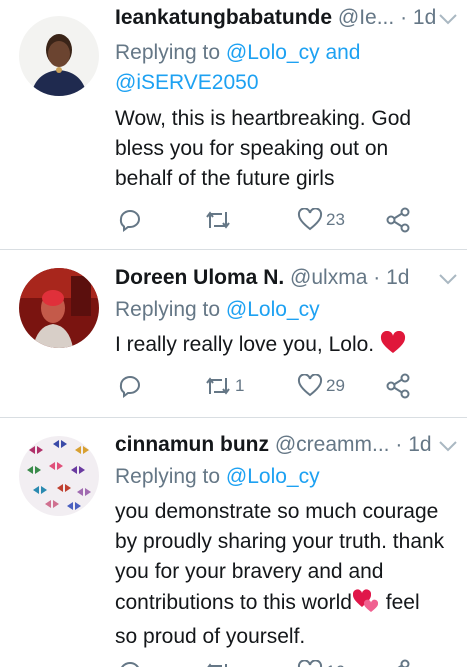  What do you see at coordinates (225, 178) in the screenshot?
I see `tweet-text-line: behalf of the future girls` at bounding box center [225, 178].